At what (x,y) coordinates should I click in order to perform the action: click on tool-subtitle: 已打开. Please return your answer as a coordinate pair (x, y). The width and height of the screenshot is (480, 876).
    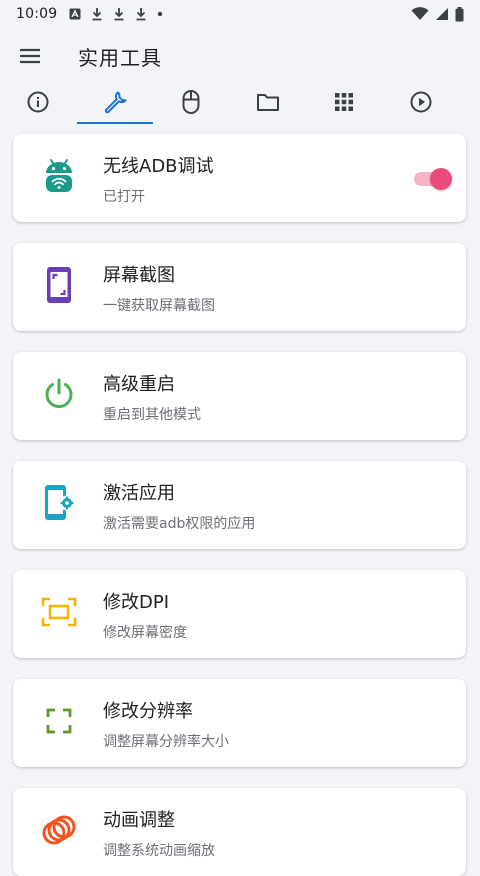
    Looking at the image, I should click on (124, 197).